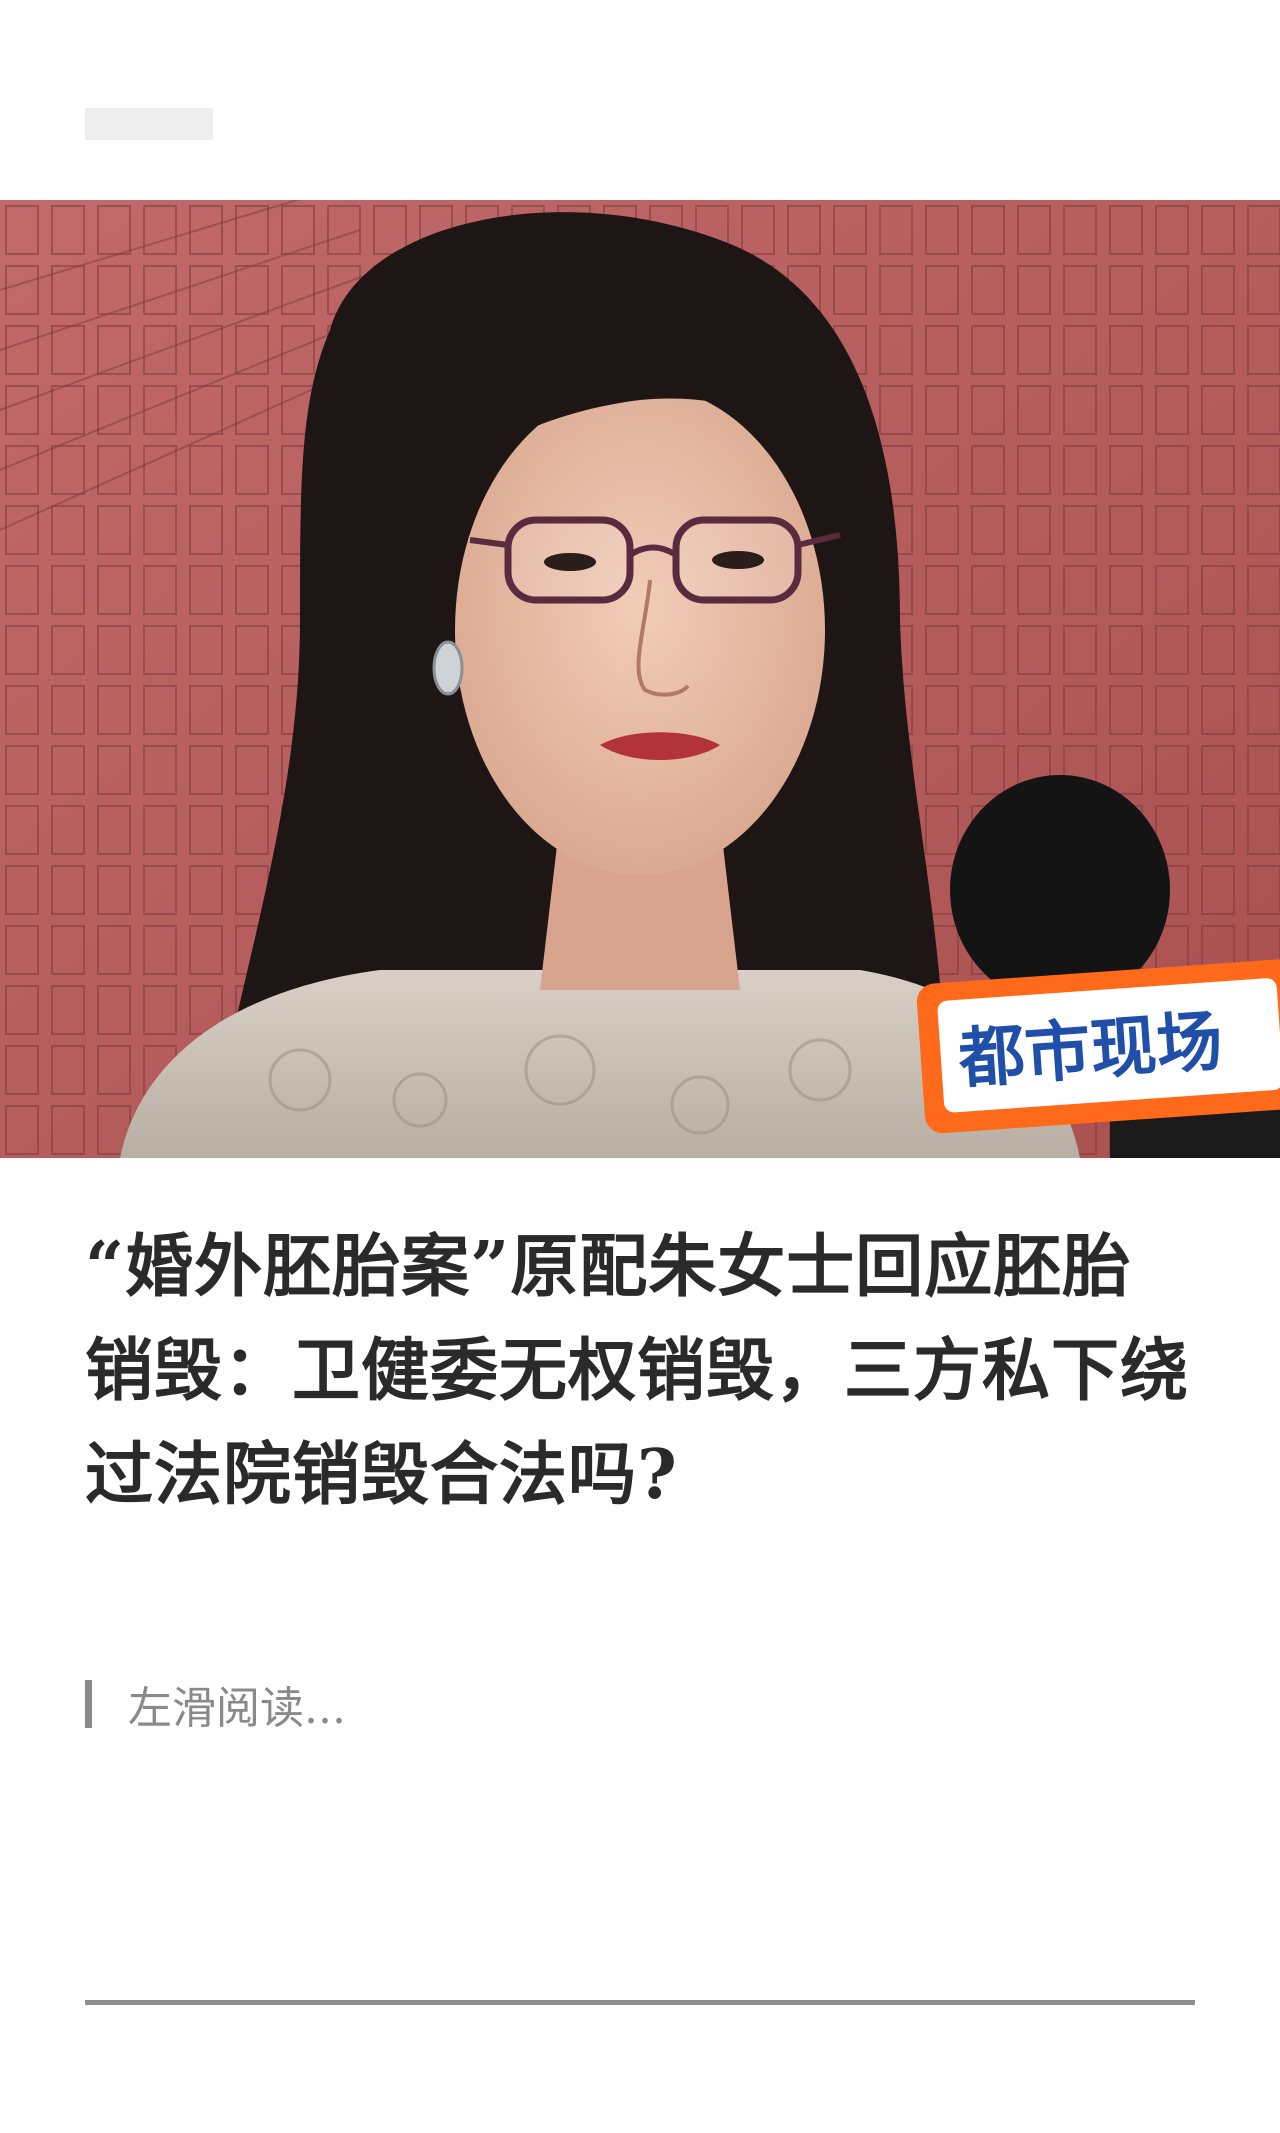 This screenshot has height=2133, width=1280. Describe the element at coordinates (640, 2002) in the screenshot. I see `bottom-divider` at that location.